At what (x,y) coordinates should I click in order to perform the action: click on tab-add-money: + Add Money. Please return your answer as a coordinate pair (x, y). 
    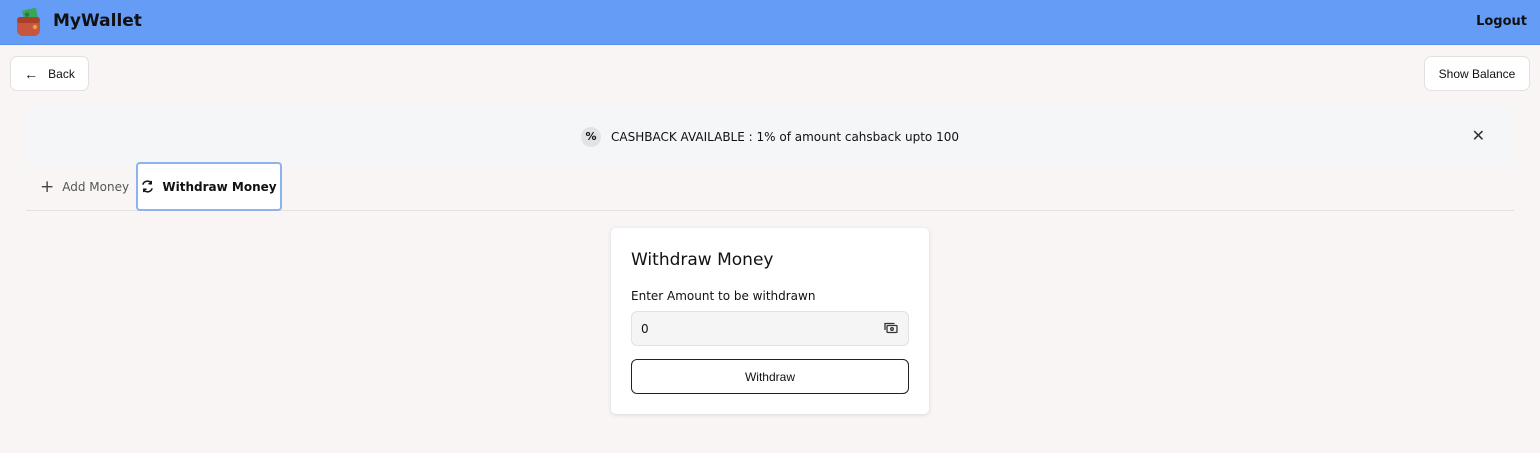
    Looking at the image, I should click on (84, 186).